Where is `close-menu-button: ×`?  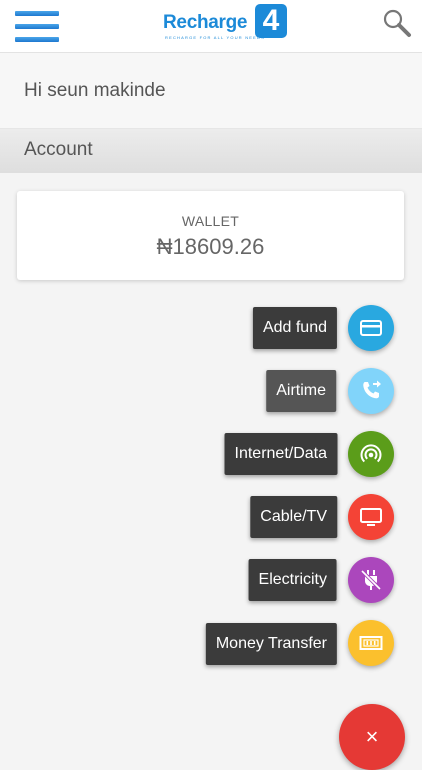 close-menu-button: × is located at coordinates (372, 737).